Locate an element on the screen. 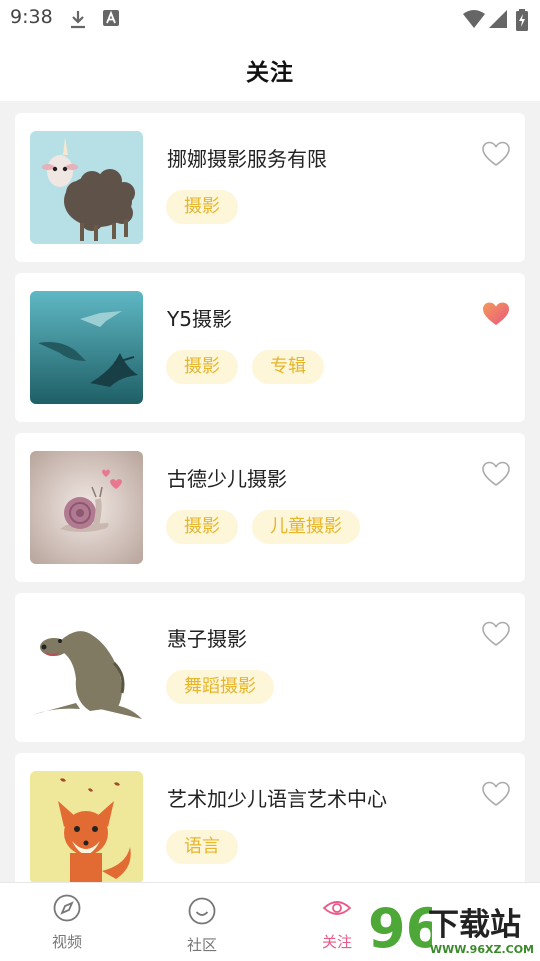 The height and width of the screenshot is (961, 540). item-name: Y5摄影 is located at coordinates (199, 319).